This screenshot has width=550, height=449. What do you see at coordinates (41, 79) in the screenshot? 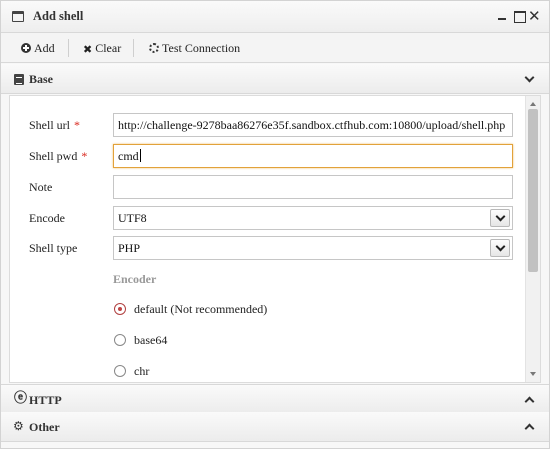
I see `section-base-title: Base` at bounding box center [41, 79].